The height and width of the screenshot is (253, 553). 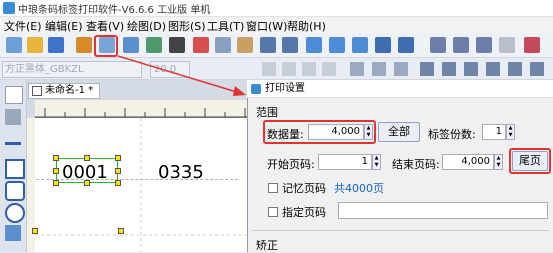 What do you see at coordinates (269, 69) in the screenshot?
I see `bold-icon` at bounding box center [269, 69].